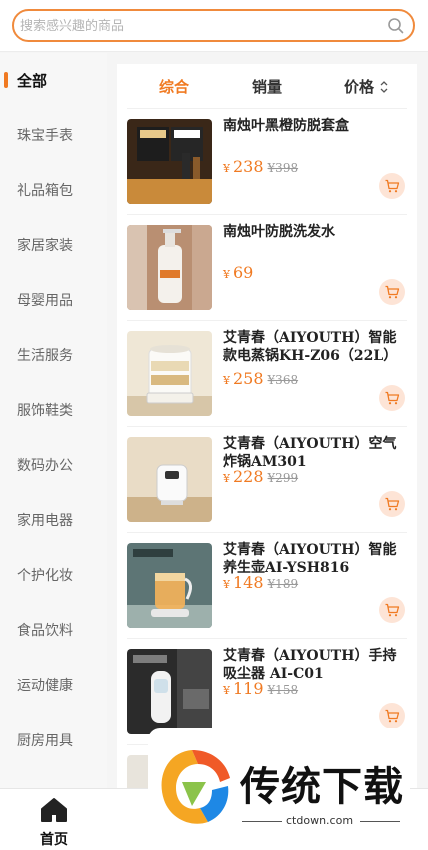 The width and height of the screenshot is (428, 850). I want to click on sort-sales: 销量, so click(267, 86).